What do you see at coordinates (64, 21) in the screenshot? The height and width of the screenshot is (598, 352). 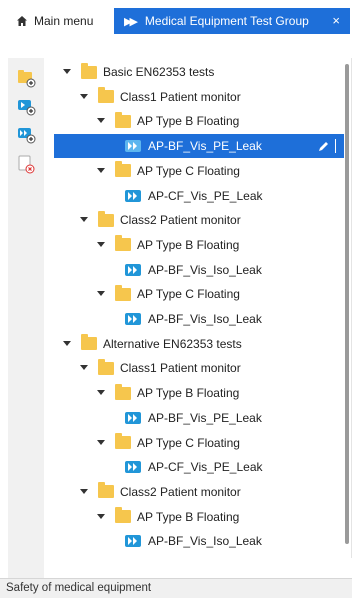 I see `tab-main-menu-label: Main menu` at bounding box center [64, 21].